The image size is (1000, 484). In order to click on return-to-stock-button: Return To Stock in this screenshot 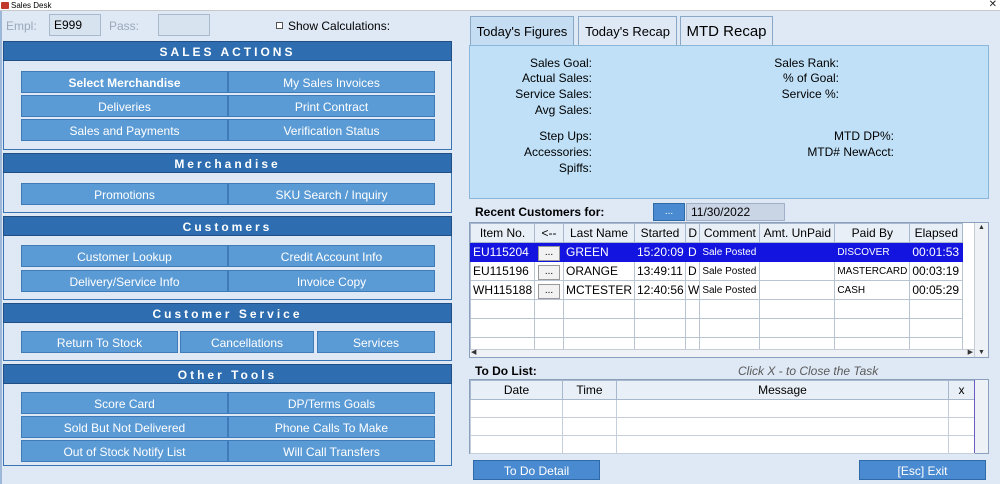, I will do `click(99, 342)`.